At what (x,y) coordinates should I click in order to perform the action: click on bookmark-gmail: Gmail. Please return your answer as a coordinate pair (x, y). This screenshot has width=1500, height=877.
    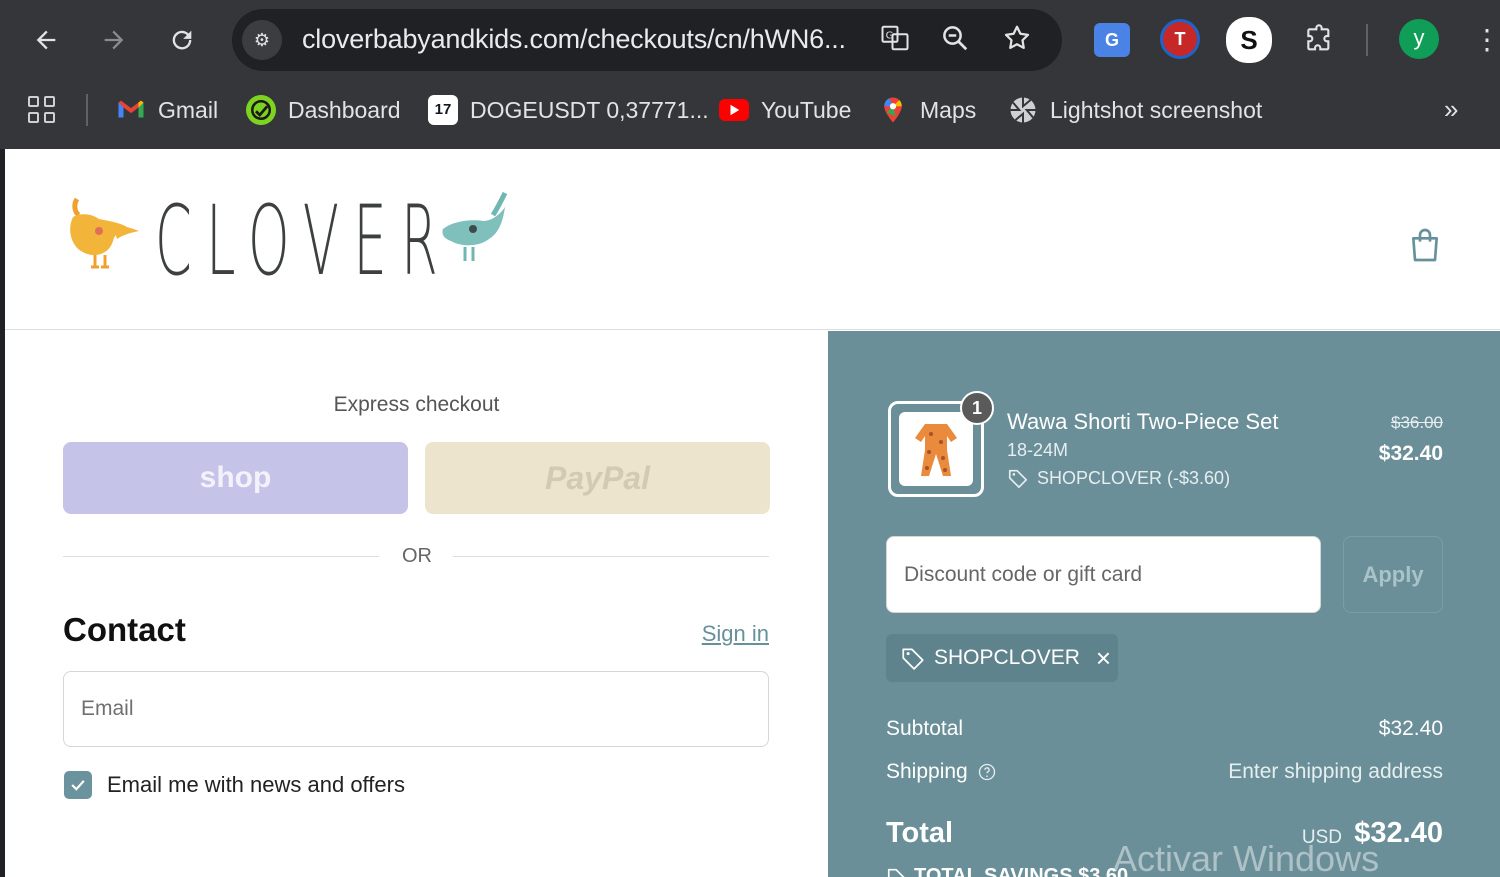
    Looking at the image, I should click on (167, 110).